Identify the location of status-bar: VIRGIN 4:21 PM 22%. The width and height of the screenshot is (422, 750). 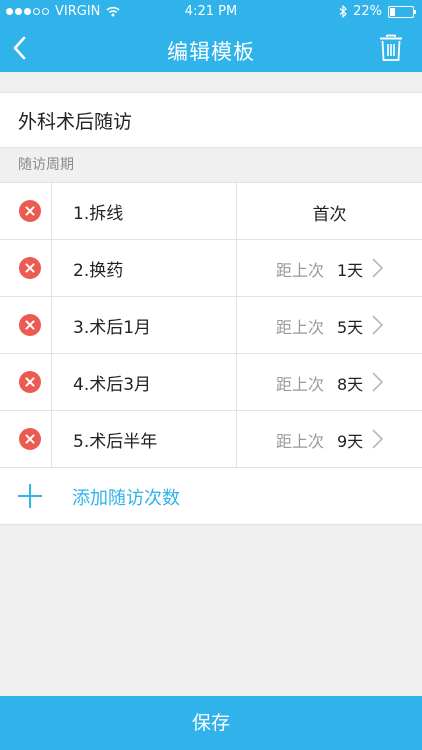
(211, 12).